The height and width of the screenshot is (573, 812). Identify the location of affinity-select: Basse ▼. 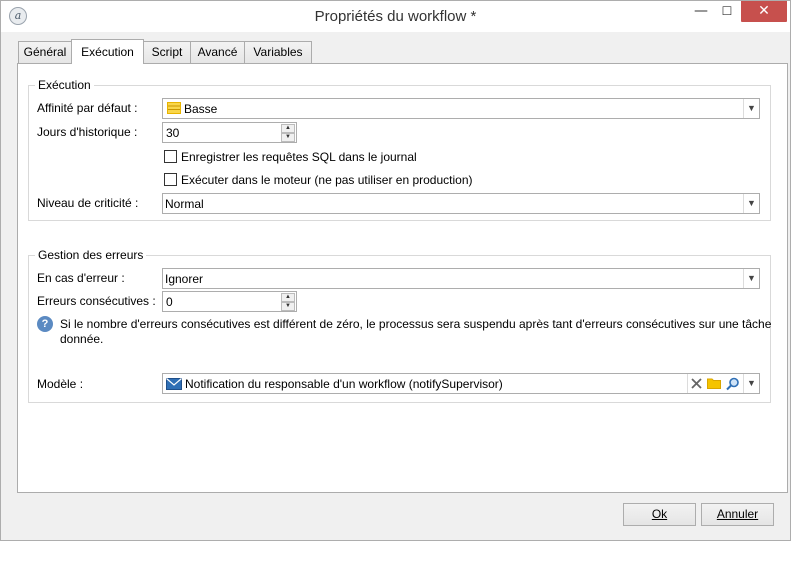
(461, 108).